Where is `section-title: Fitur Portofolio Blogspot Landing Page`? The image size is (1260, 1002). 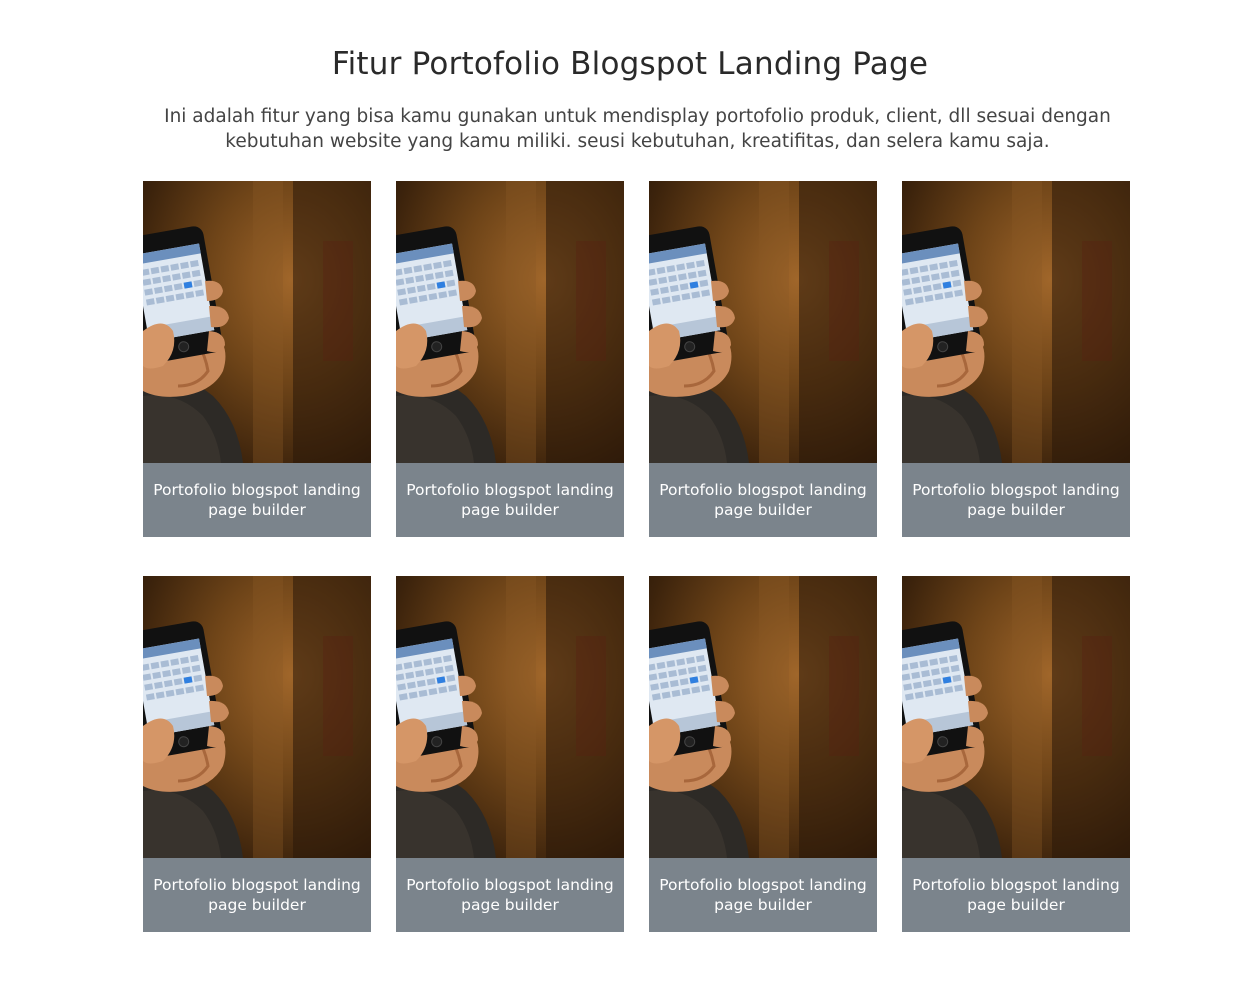 section-title: Fitur Portofolio Blogspot Landing Page is located at coordinates (630, 64).